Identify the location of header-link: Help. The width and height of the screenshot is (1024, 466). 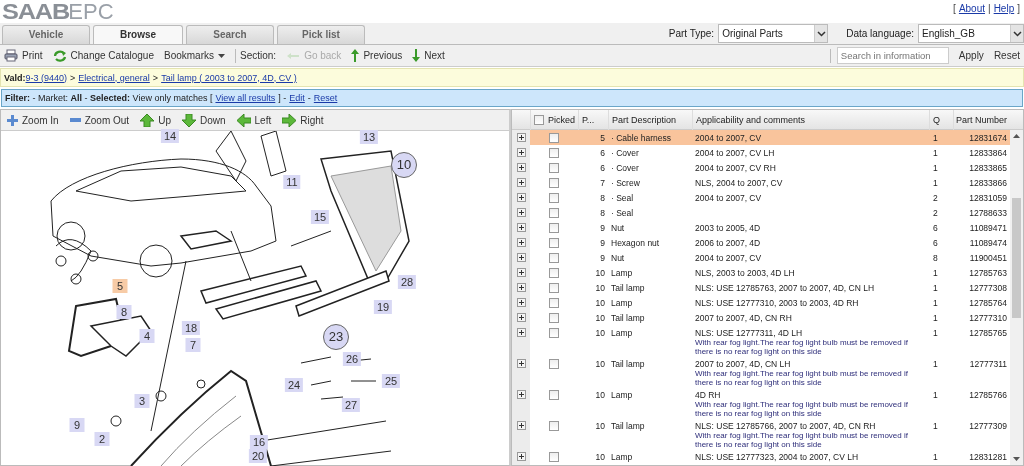
(1004, 8).